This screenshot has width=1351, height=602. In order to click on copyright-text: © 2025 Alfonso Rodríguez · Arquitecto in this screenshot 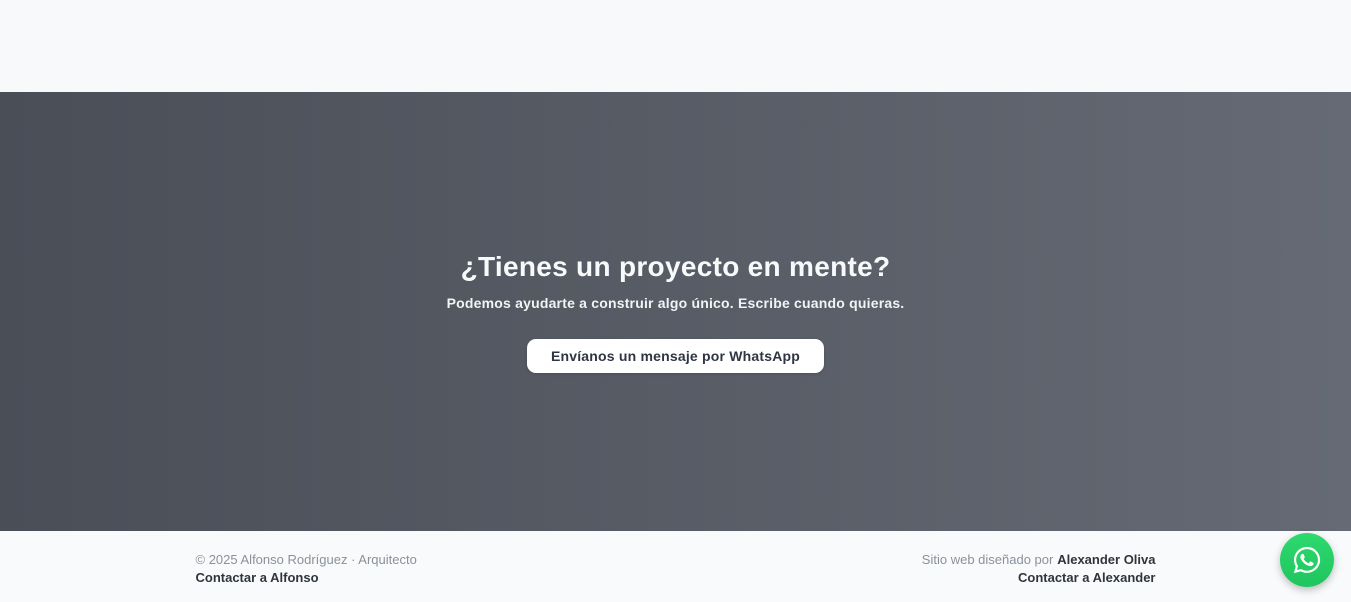, I will do `click(306, 559)`.